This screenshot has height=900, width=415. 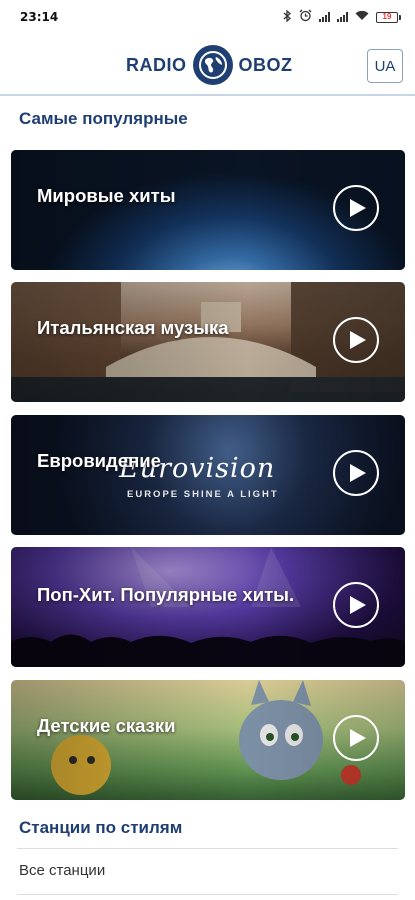 I want to click on logo-text-left: RADIO, so click(x=156, y=64).